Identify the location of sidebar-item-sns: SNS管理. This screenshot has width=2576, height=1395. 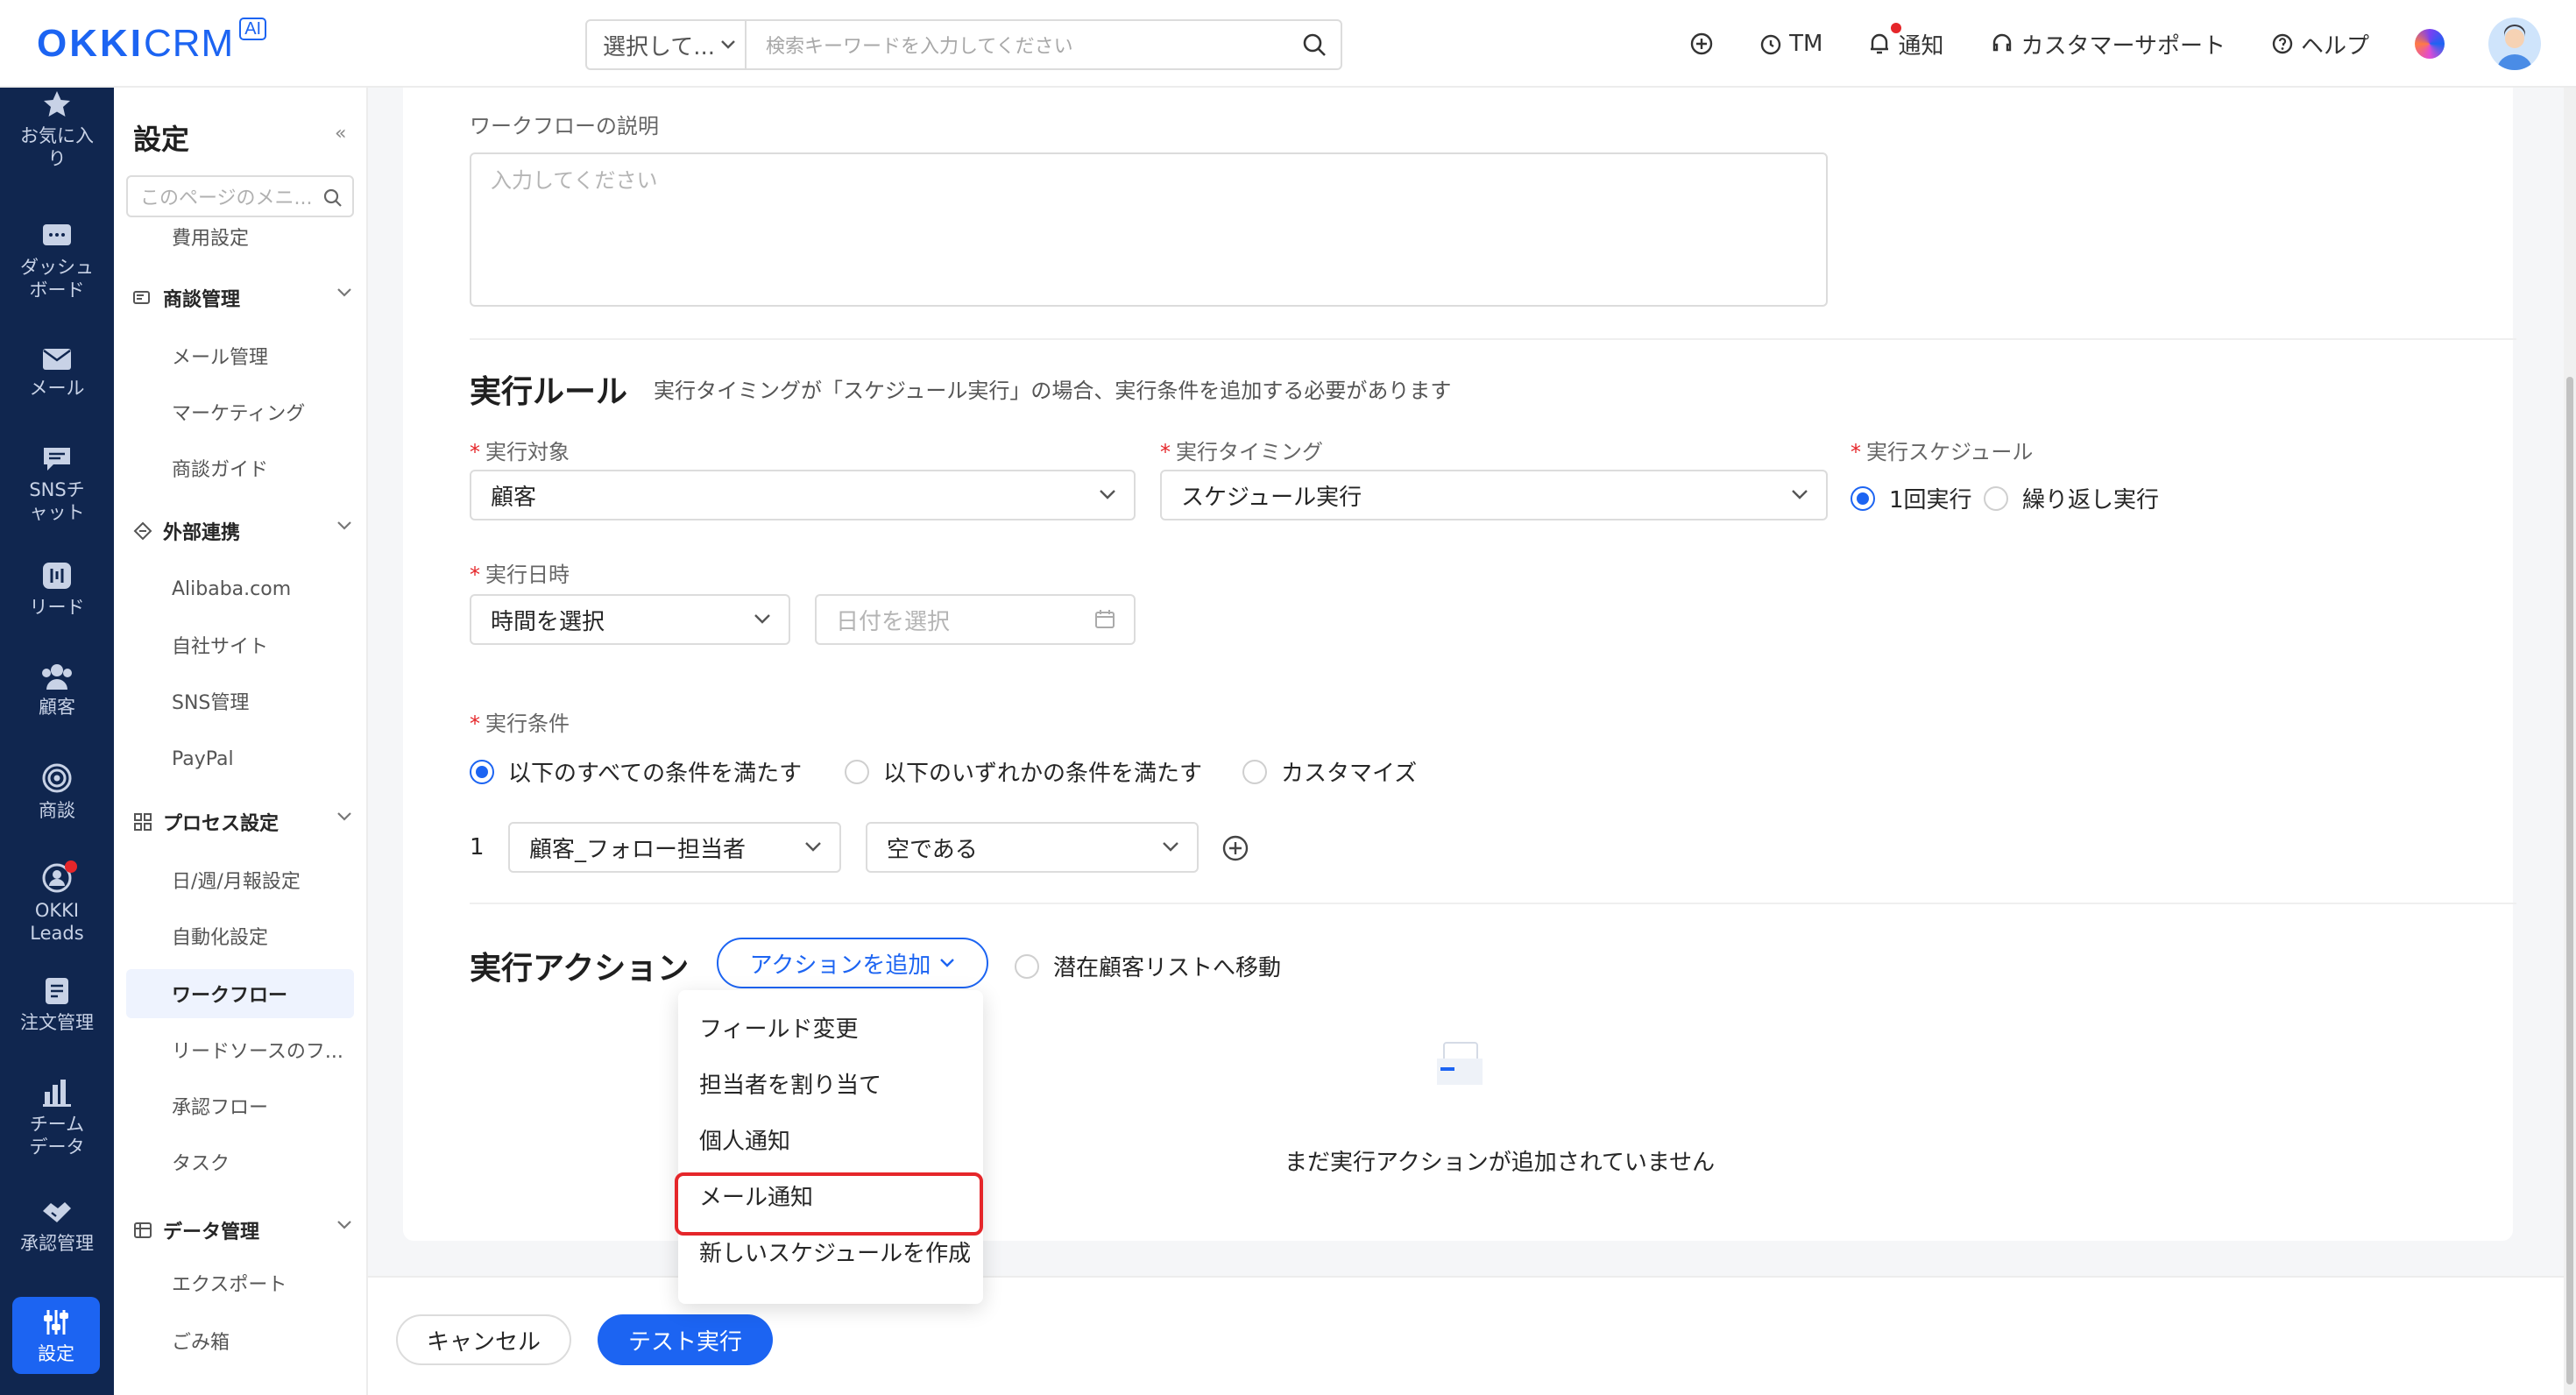
(240, 701).